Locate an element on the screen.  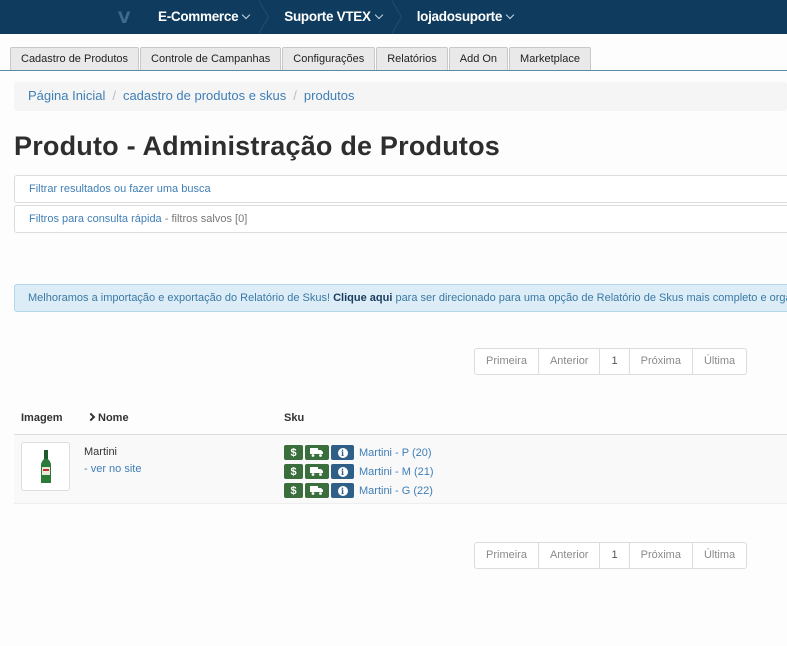
sku-link: Martini - M (21) is located at coordinates (396, 472).